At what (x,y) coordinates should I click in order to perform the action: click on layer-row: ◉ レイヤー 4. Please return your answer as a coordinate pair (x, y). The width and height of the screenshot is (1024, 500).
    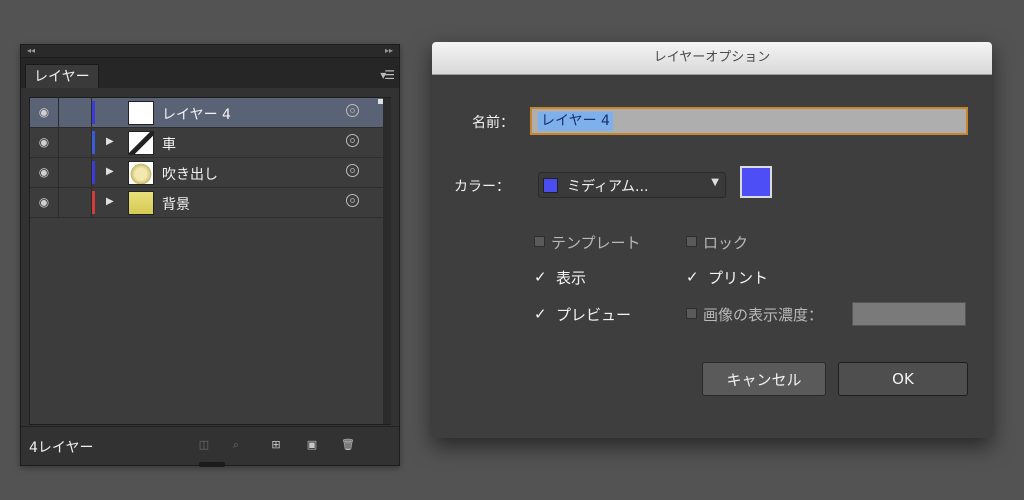
    Looking at the image, I should click on (210, 113).